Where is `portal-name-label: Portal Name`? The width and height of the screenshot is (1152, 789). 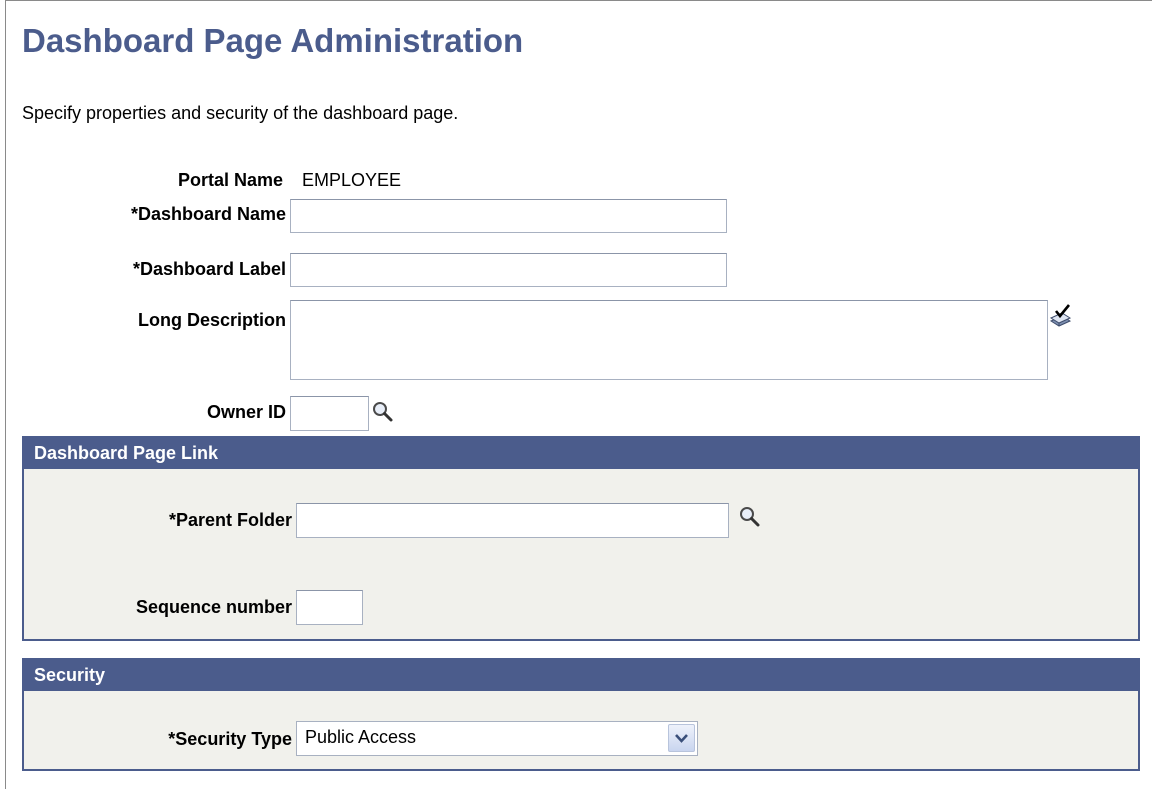
portal-name-label: Portal Name is located at coordinates (230, 180).